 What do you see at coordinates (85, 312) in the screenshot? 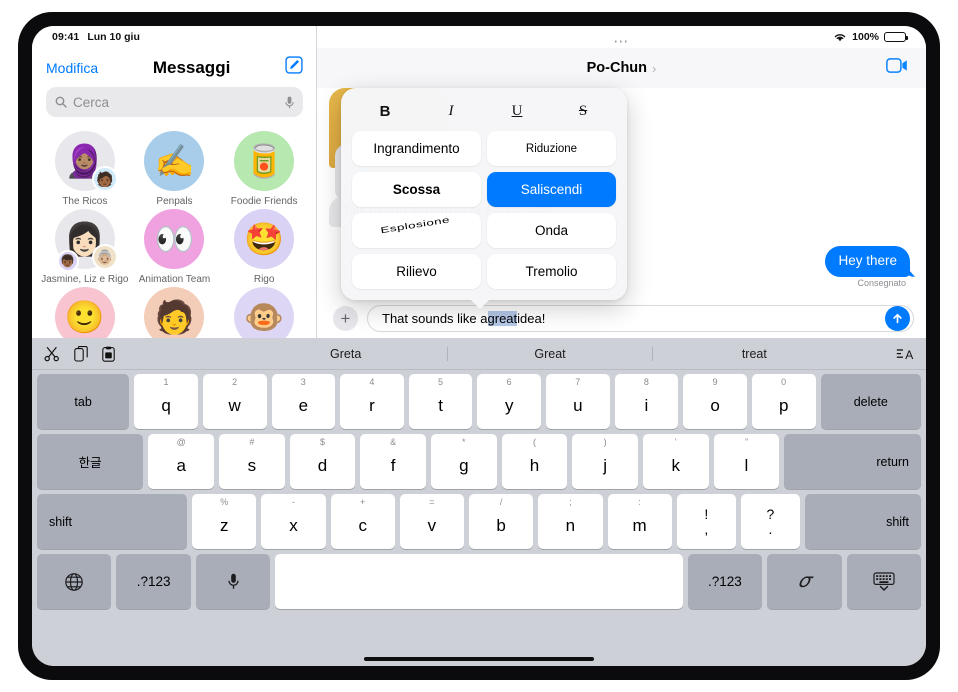
I see `list-item: 🙂` at bounding box center [85, 312].